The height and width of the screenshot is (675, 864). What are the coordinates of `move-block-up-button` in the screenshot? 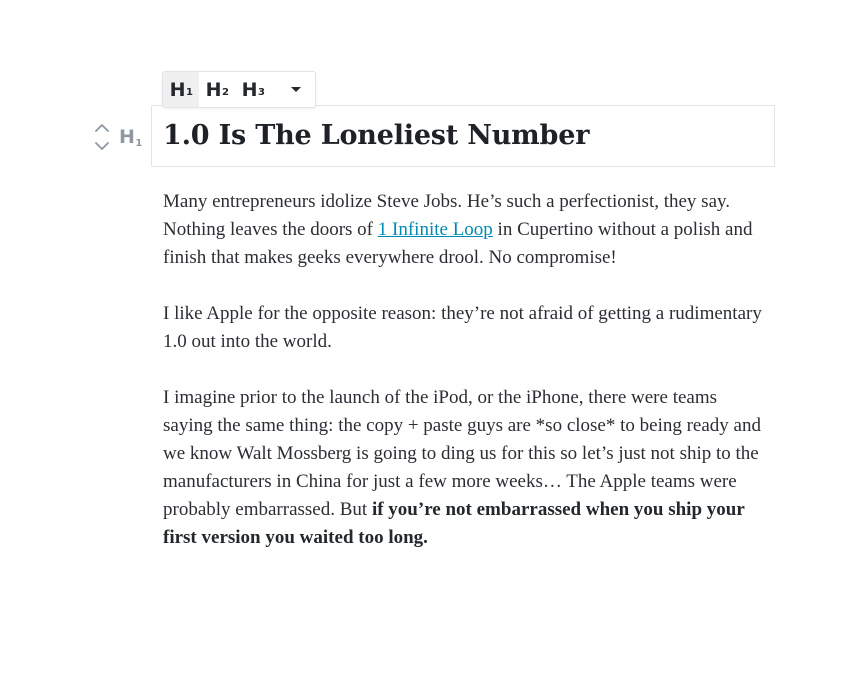 It's located at (102, 128).